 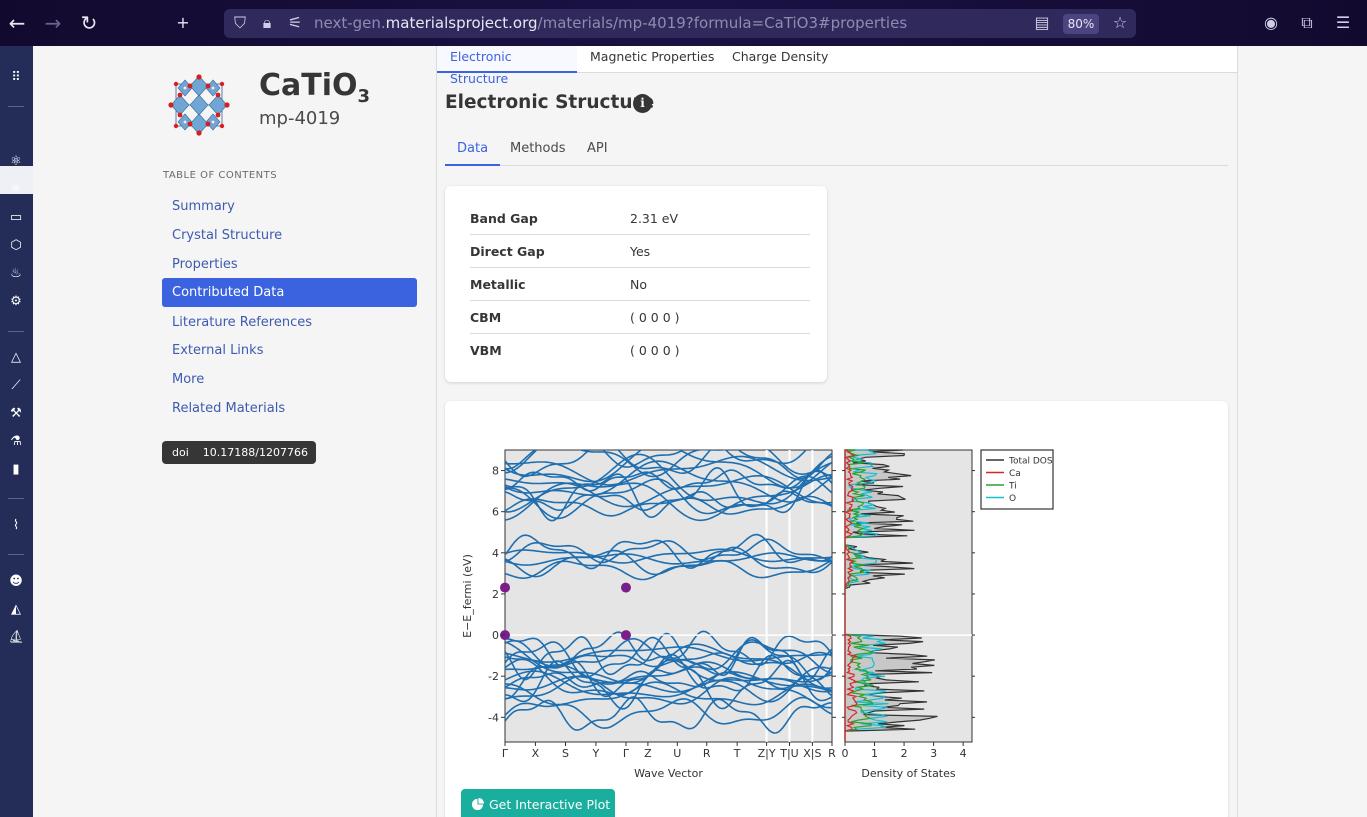 I want to click on property-label: CBM, so click(x=486, y=317).